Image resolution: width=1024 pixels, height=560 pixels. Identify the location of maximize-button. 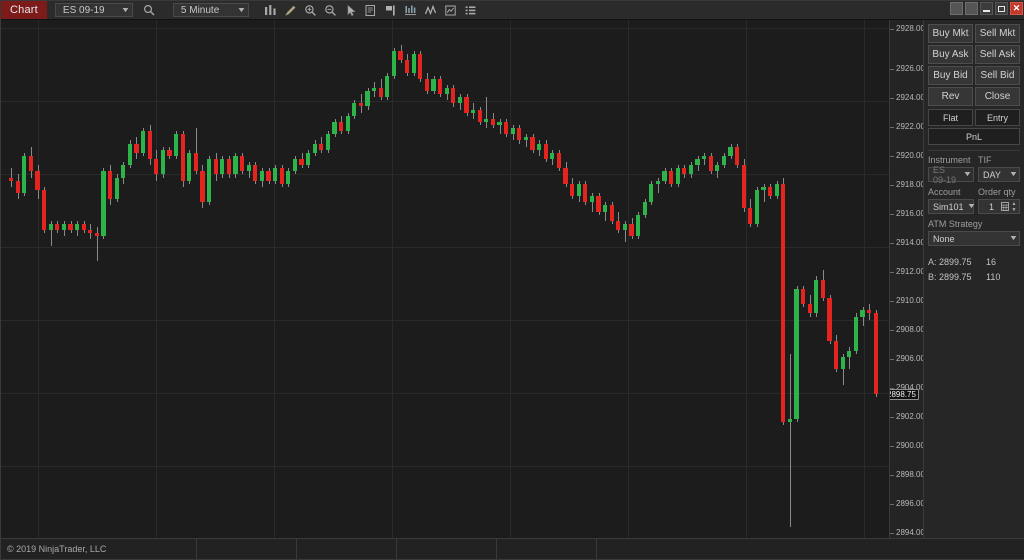
(1001, 8).